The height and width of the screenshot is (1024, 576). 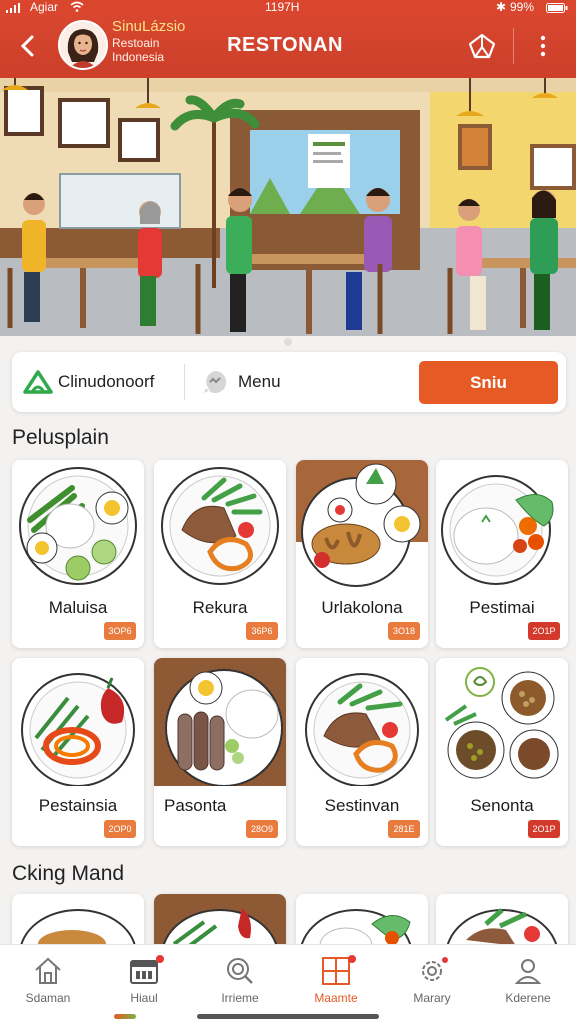 What do you see at coordinates (48, 998) in the screenshot?
I see `nav-label: Sdaman` at bounding box center [48, 998].